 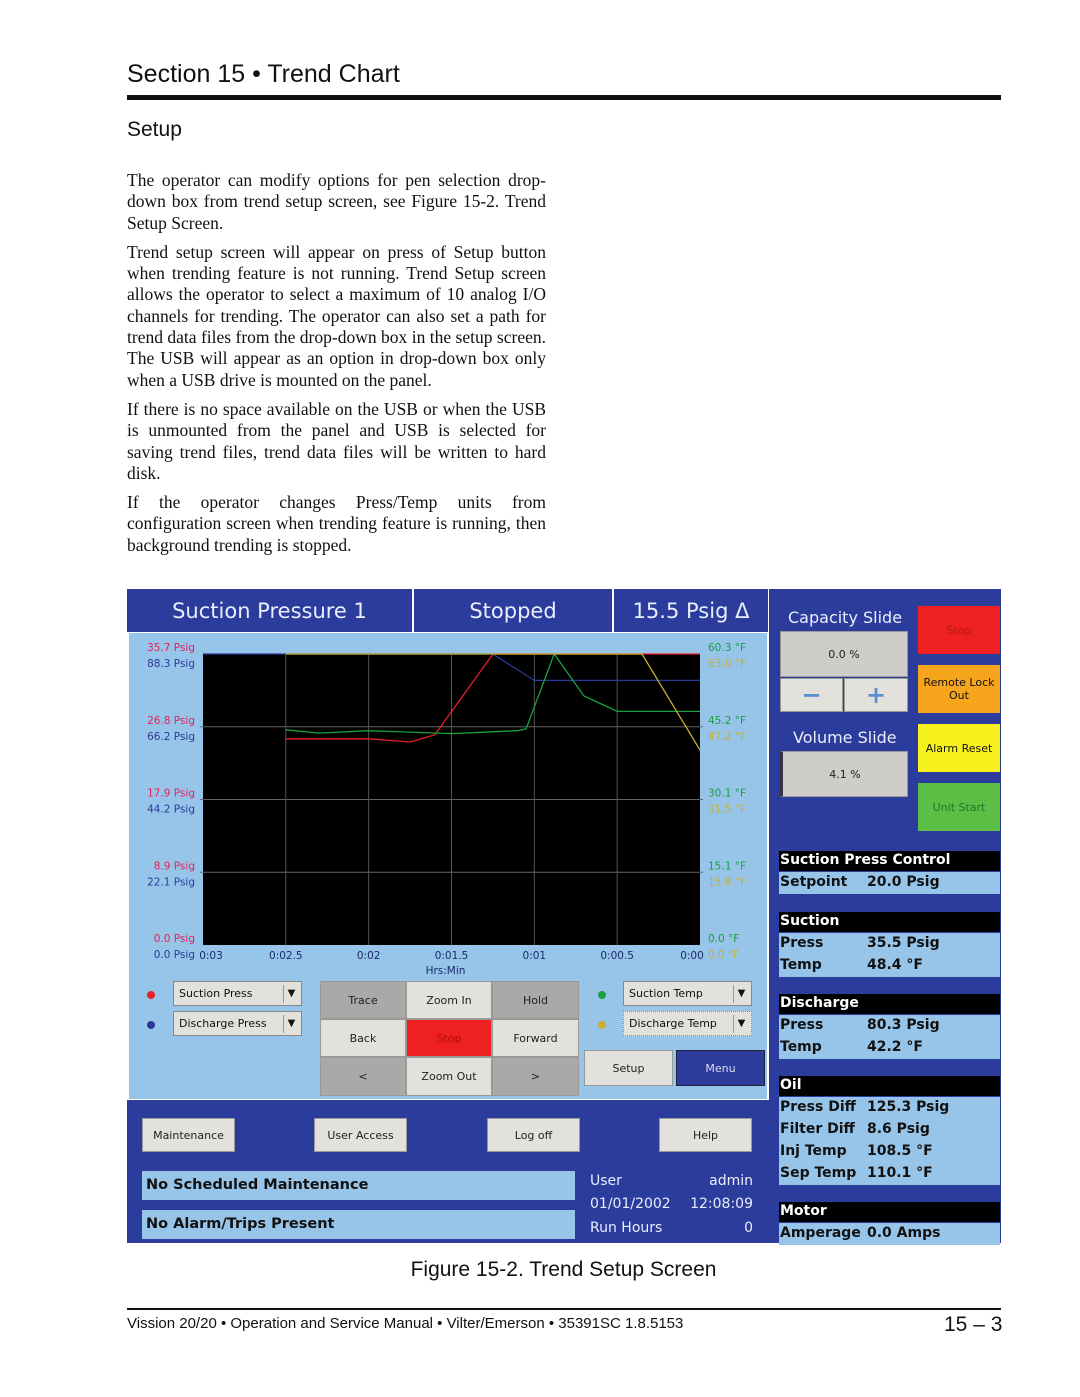 I want to click on readout-label: Sep Temp, so click(x=818, y=1173).